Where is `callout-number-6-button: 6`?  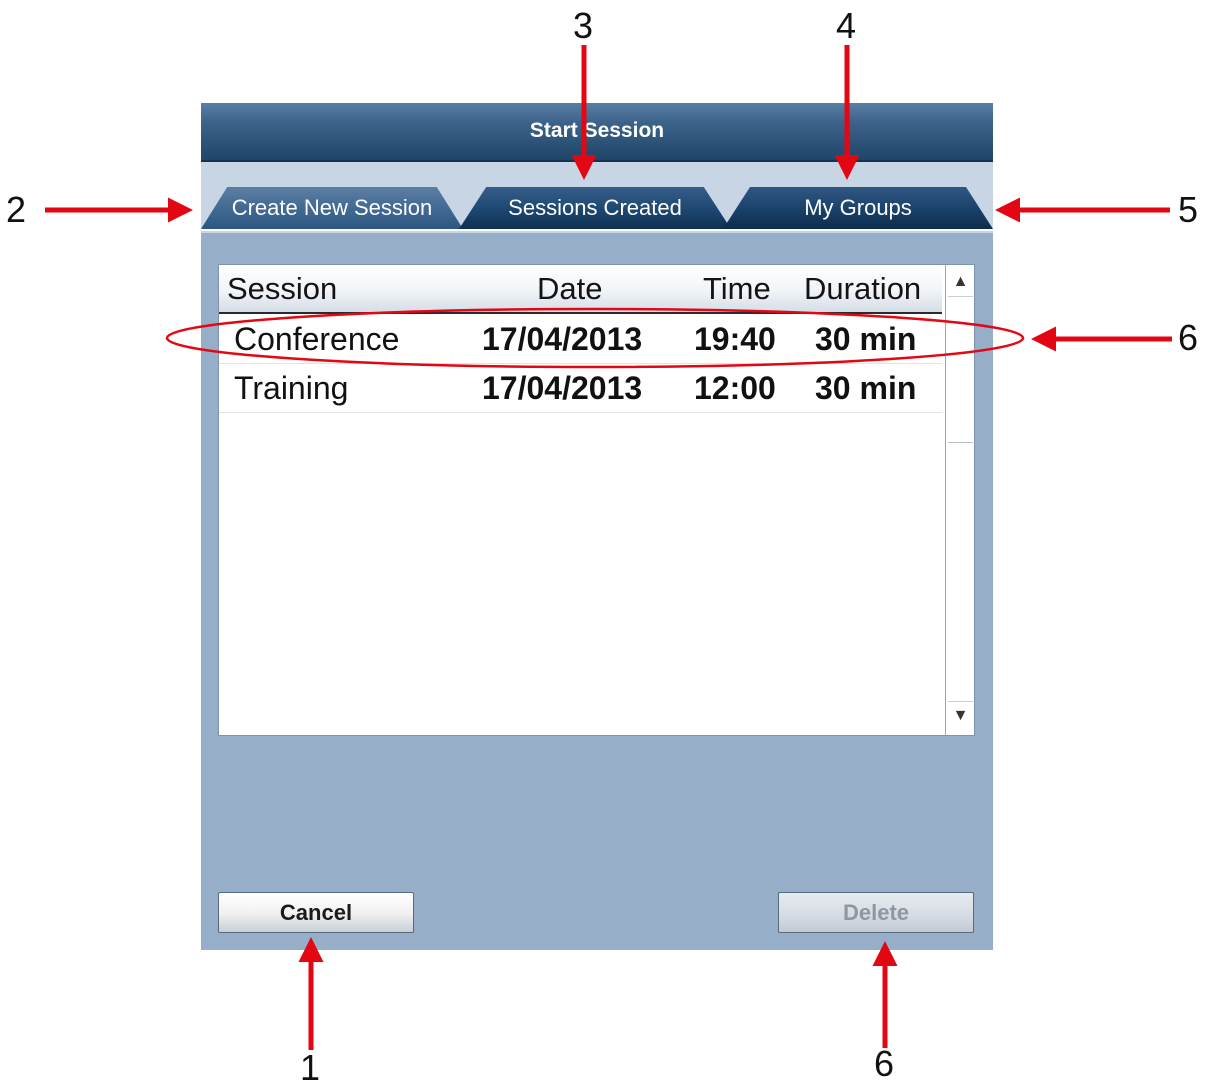
callout-number-6-button: 6 is located at coordinates (884, 1063).